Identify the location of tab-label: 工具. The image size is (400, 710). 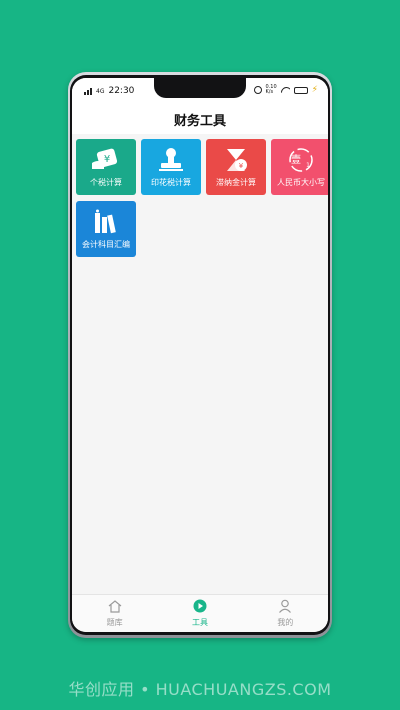
(199, 622).